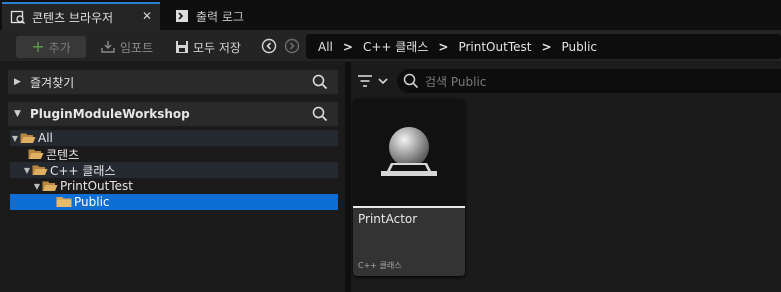 The height and width of the screenshot is (292, 781). What do you see at coordinates (182, 16) in the screenshot?
I see `output-log-icon` at bounding box center [182, 16].